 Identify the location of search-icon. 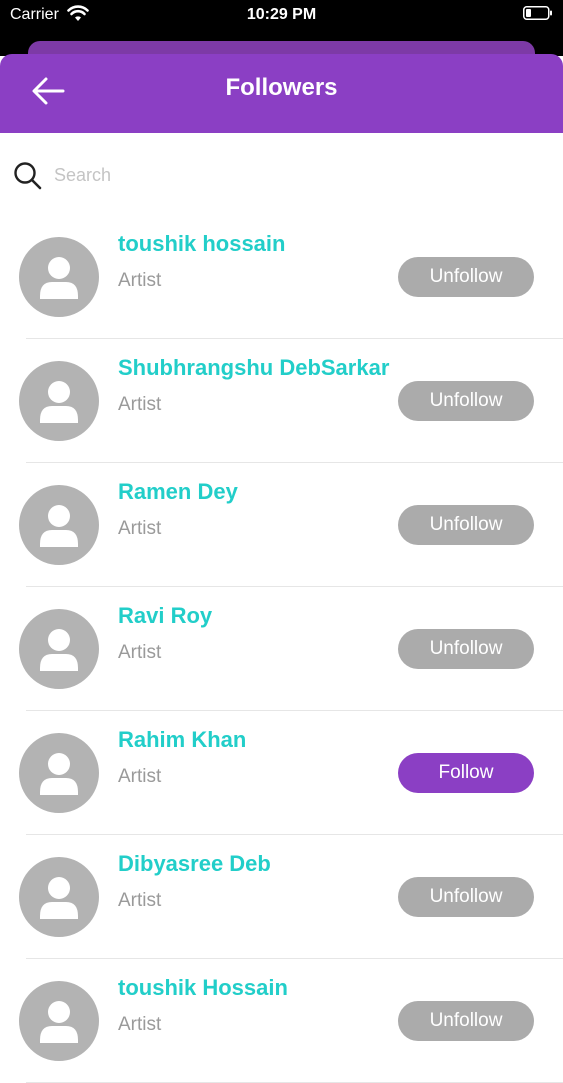
(28, 176).